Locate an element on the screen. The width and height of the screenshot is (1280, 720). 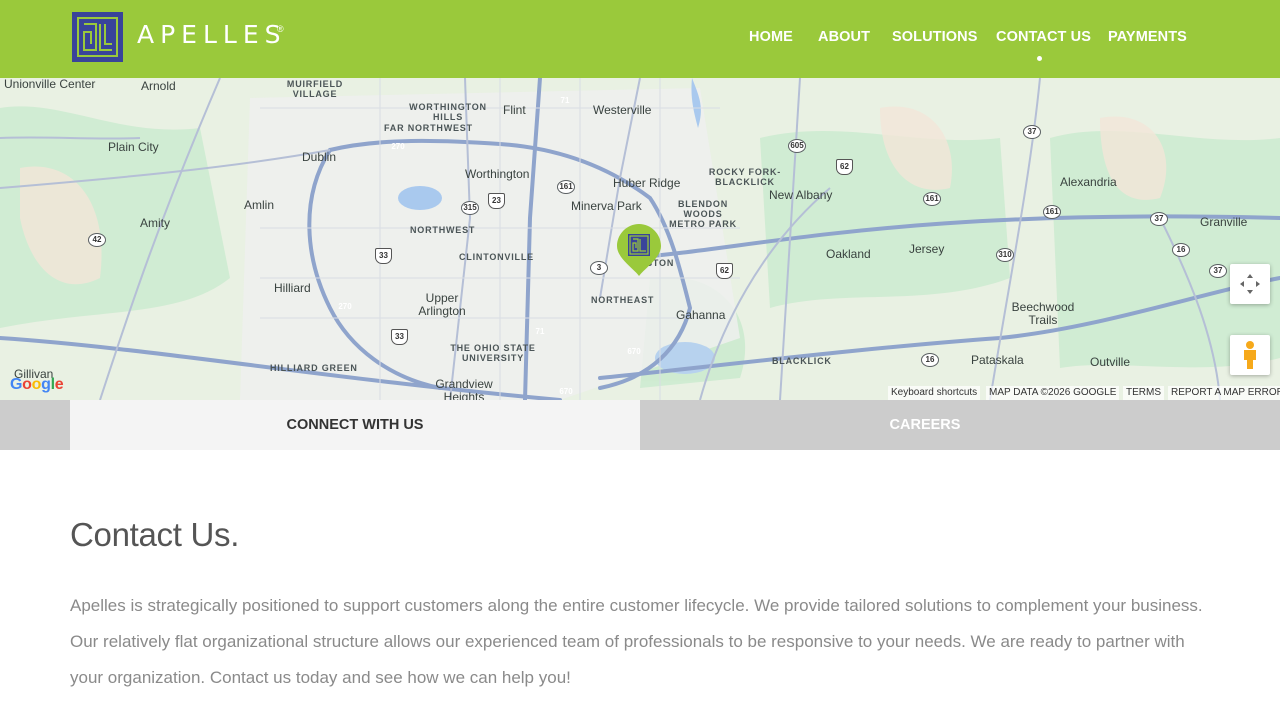
route-605-shield: 605 is located at coordinates (797, 146).